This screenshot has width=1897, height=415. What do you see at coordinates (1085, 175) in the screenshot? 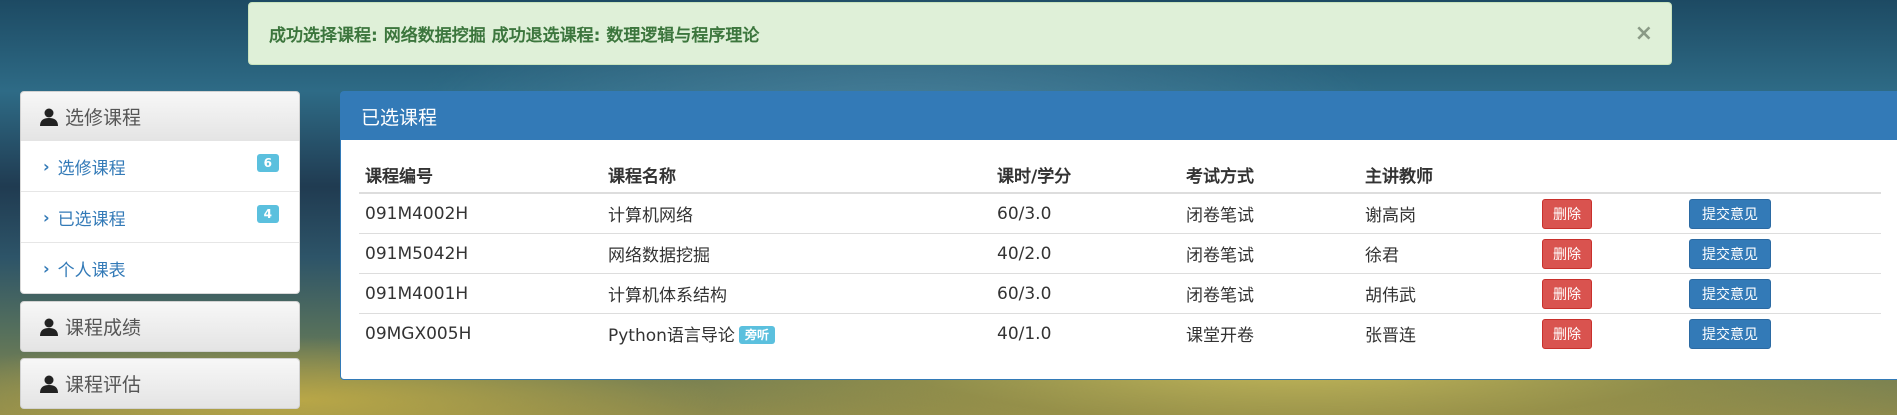
I see `header-hours: 课时/学分` at bounding box center [1085, 175].